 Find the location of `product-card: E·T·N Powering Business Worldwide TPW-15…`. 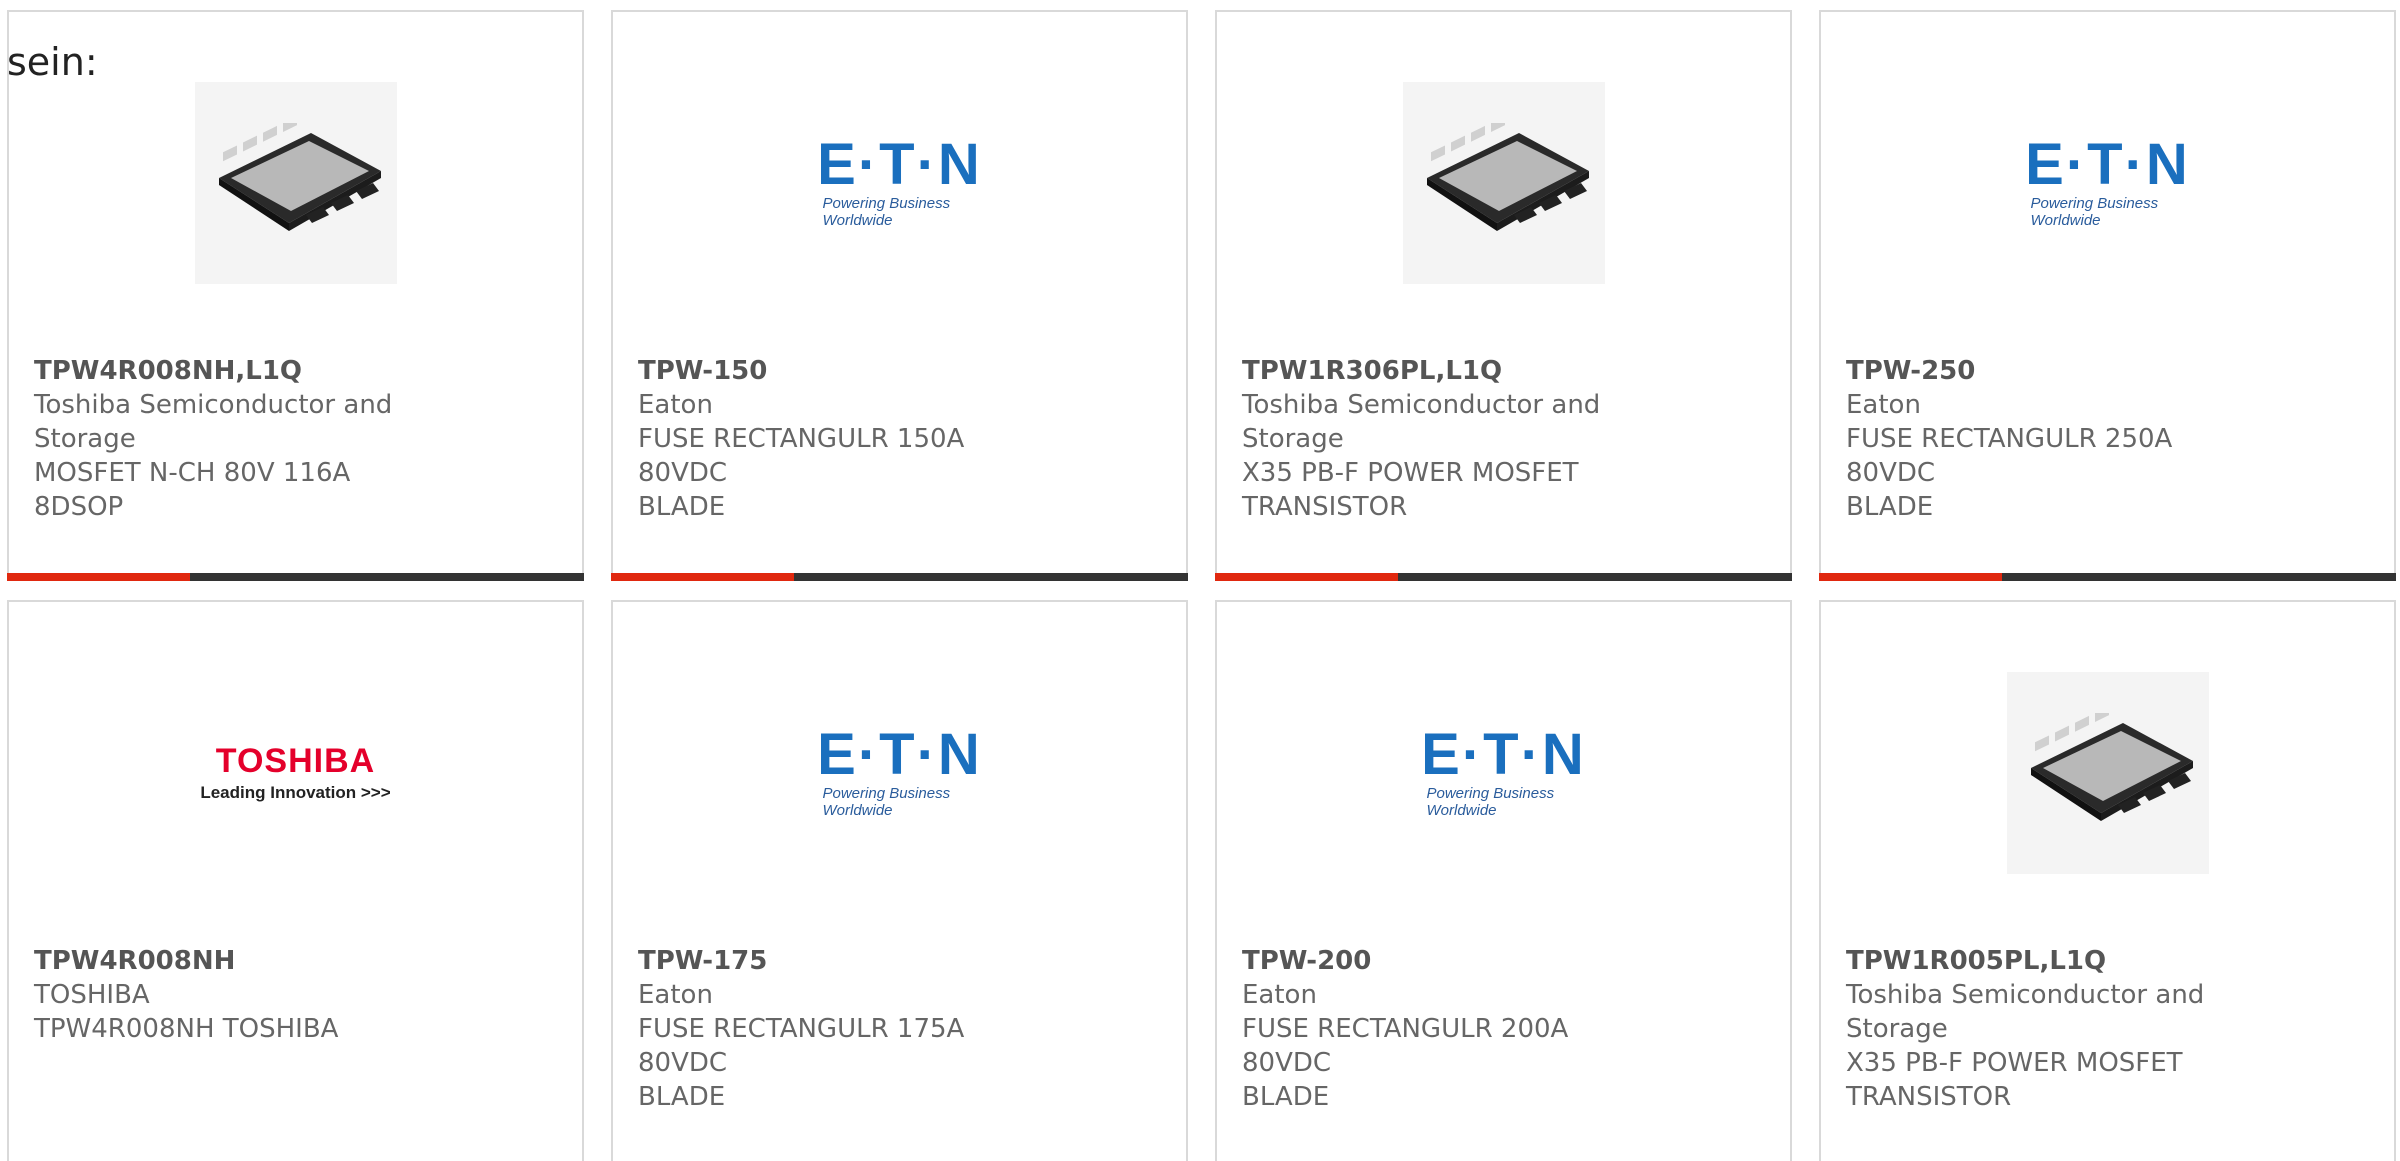

product-card: E·T·N Powering Business Worldwide TPW-15… is located at coordinates (899, 295).